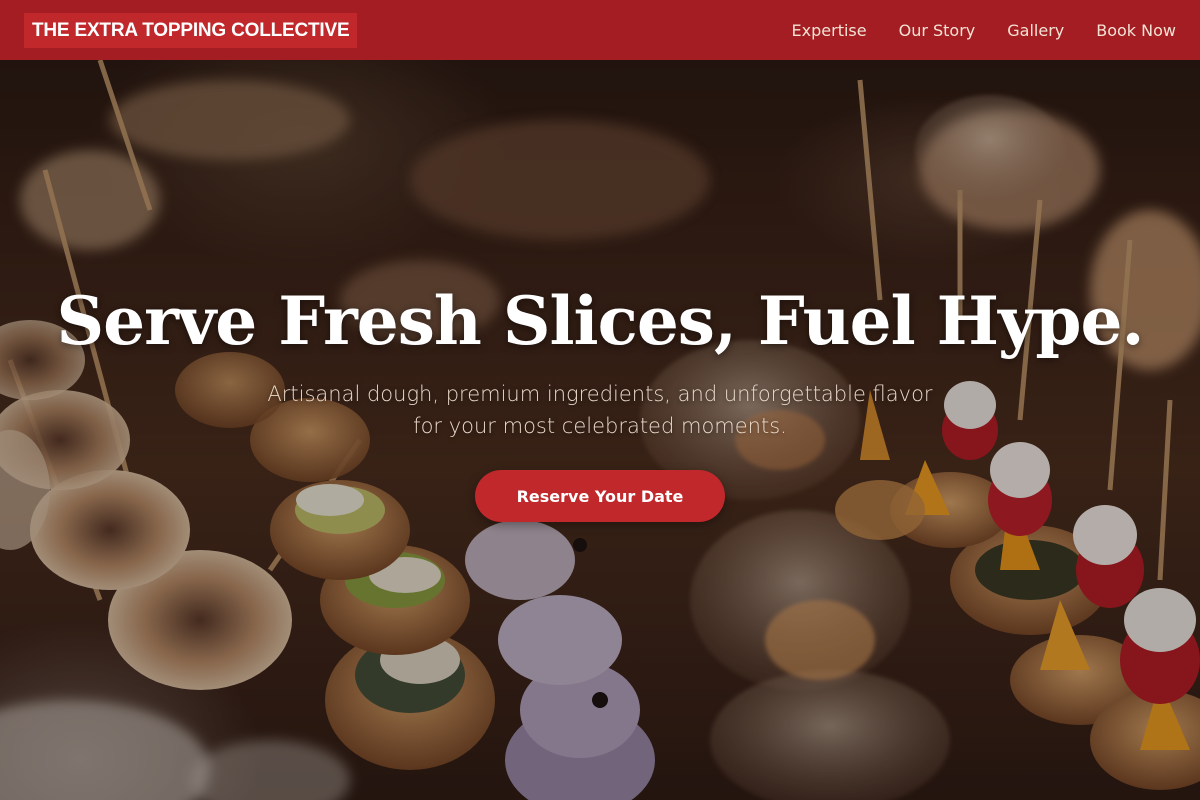 This screenshot has width=1200, height=800. I want to click on nav-expertise: Expertise, so click(829, 30).